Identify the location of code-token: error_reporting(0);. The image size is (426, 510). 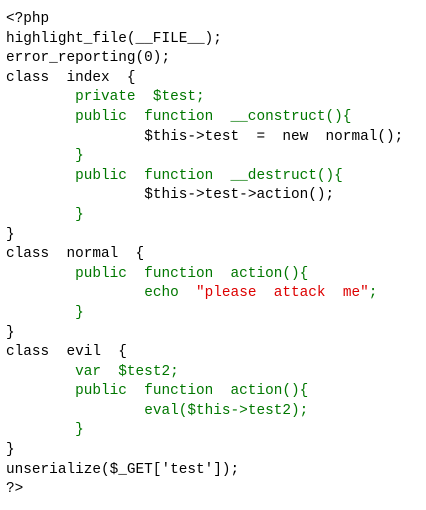
(88, 58).